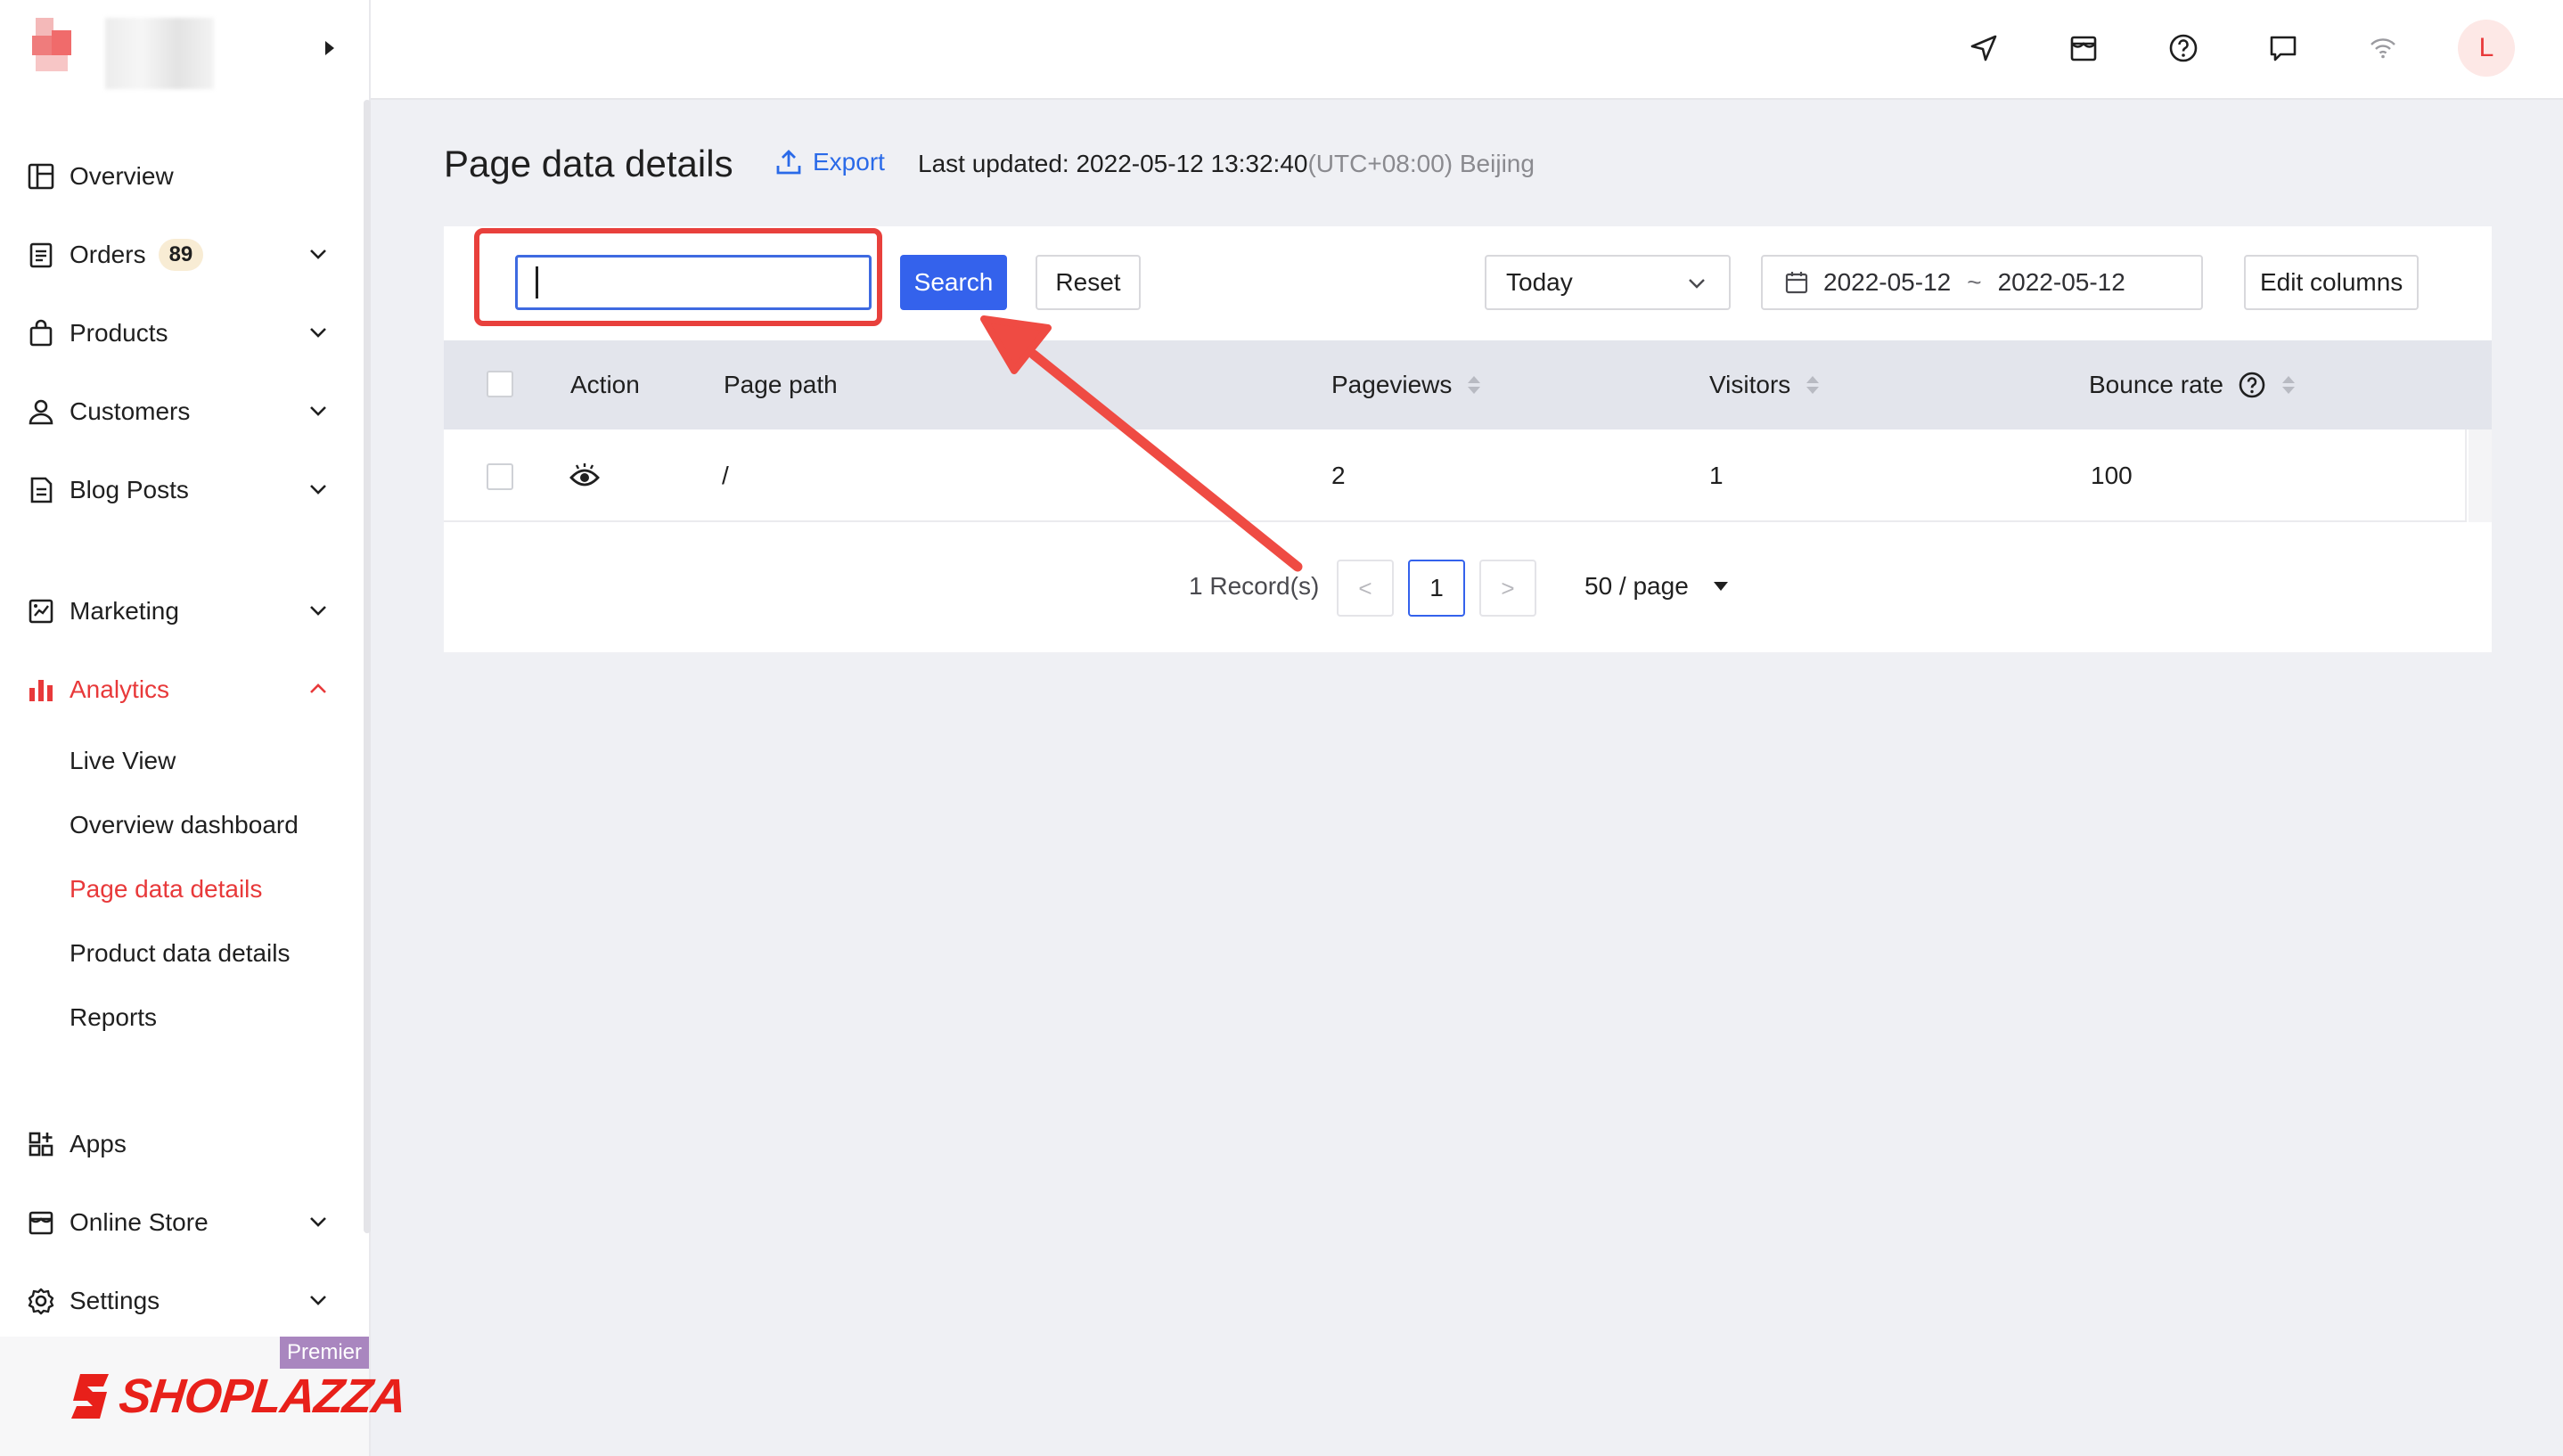 Image resolution: width=2563 pixels, height=1456 pixels. What do you see at coordinates (238, 1397) in the screenshot?
I see `shoplazza-logo: SHOPLAZZA` at bounding box center [238, 1397].